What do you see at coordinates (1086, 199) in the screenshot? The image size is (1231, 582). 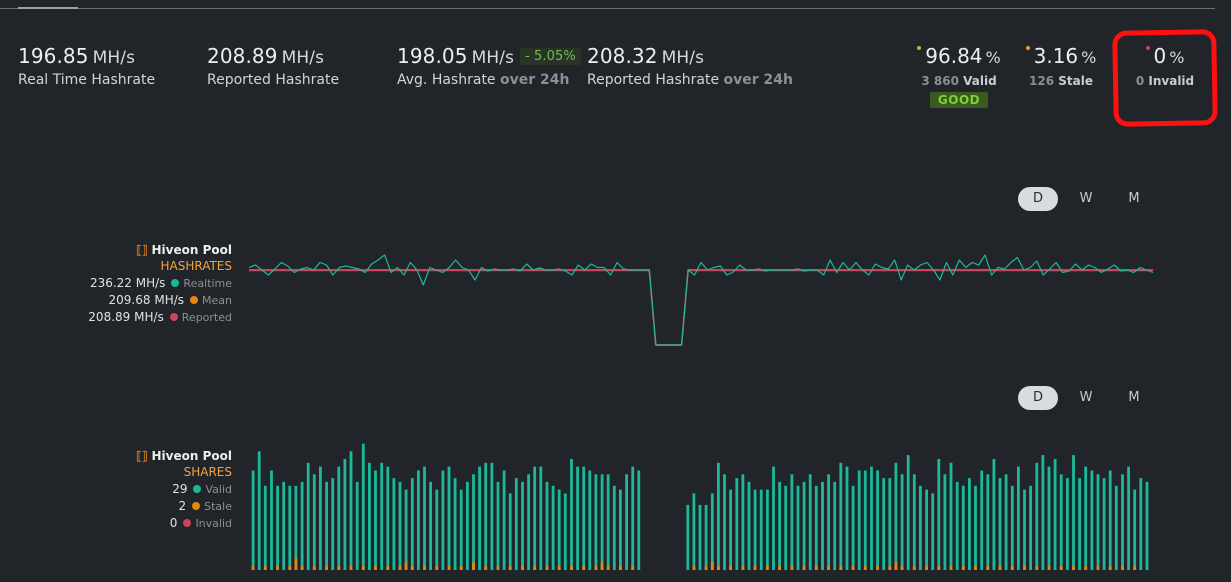 I see `hashrate-toggle-week: W` at bounding box center [1086, 199].